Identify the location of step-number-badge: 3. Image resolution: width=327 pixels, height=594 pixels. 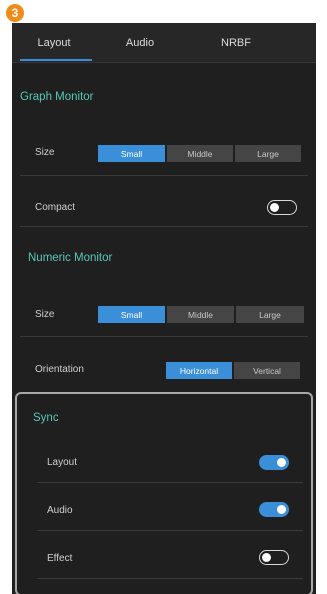
(15, 13).